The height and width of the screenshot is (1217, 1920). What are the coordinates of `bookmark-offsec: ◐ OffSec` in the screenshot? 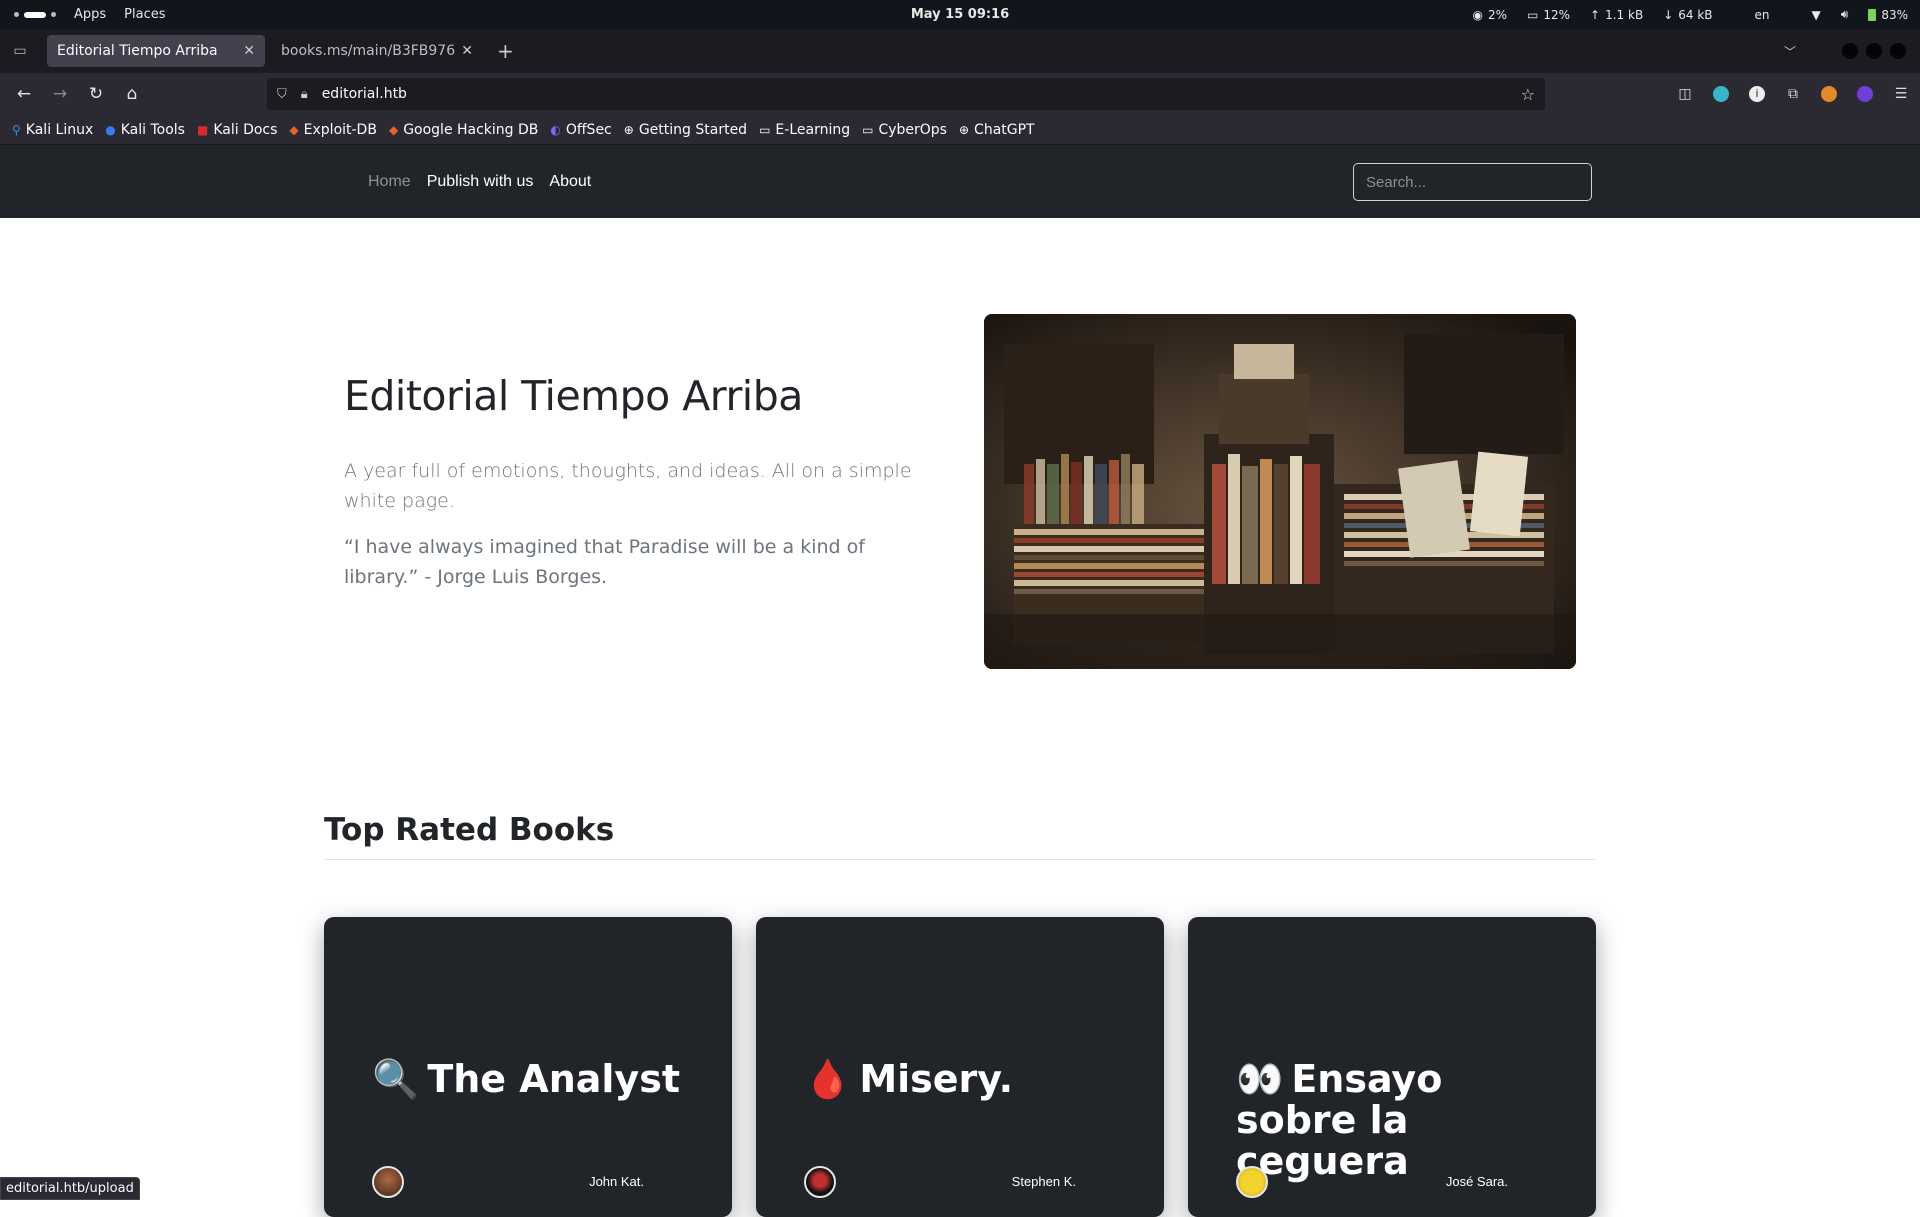 It's located at (580, 130).